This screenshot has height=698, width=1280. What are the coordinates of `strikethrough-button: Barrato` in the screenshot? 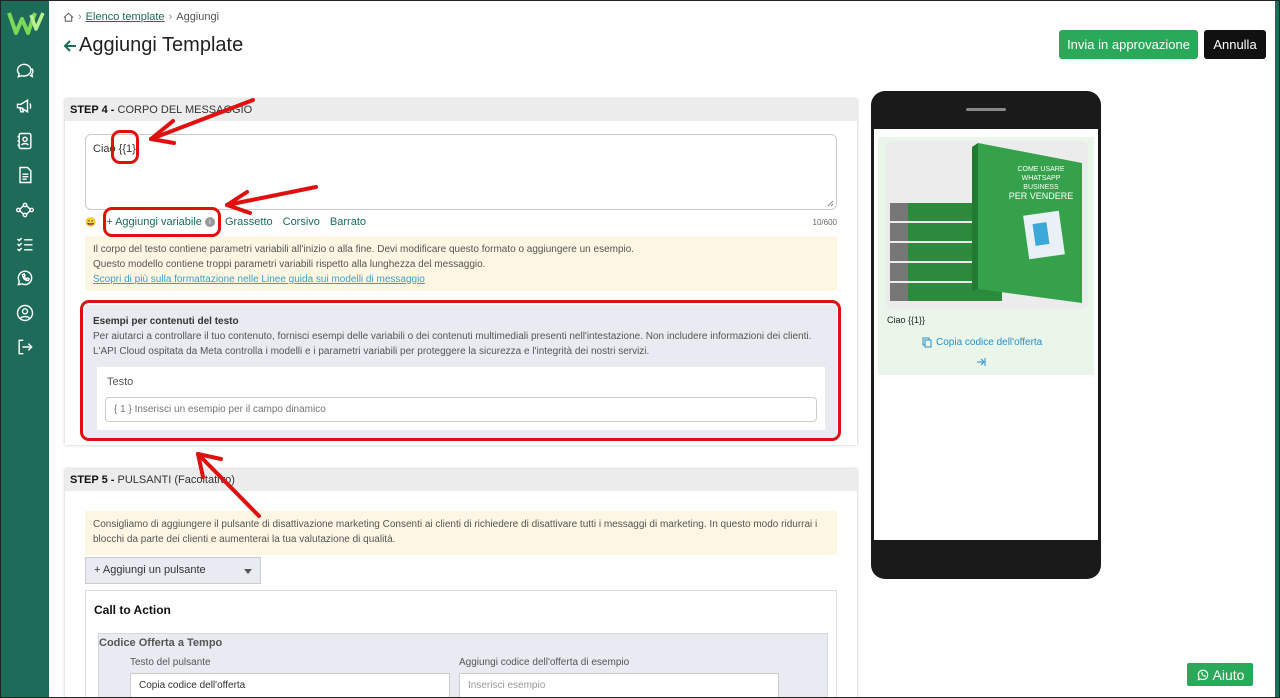 It's located at (348, 222).